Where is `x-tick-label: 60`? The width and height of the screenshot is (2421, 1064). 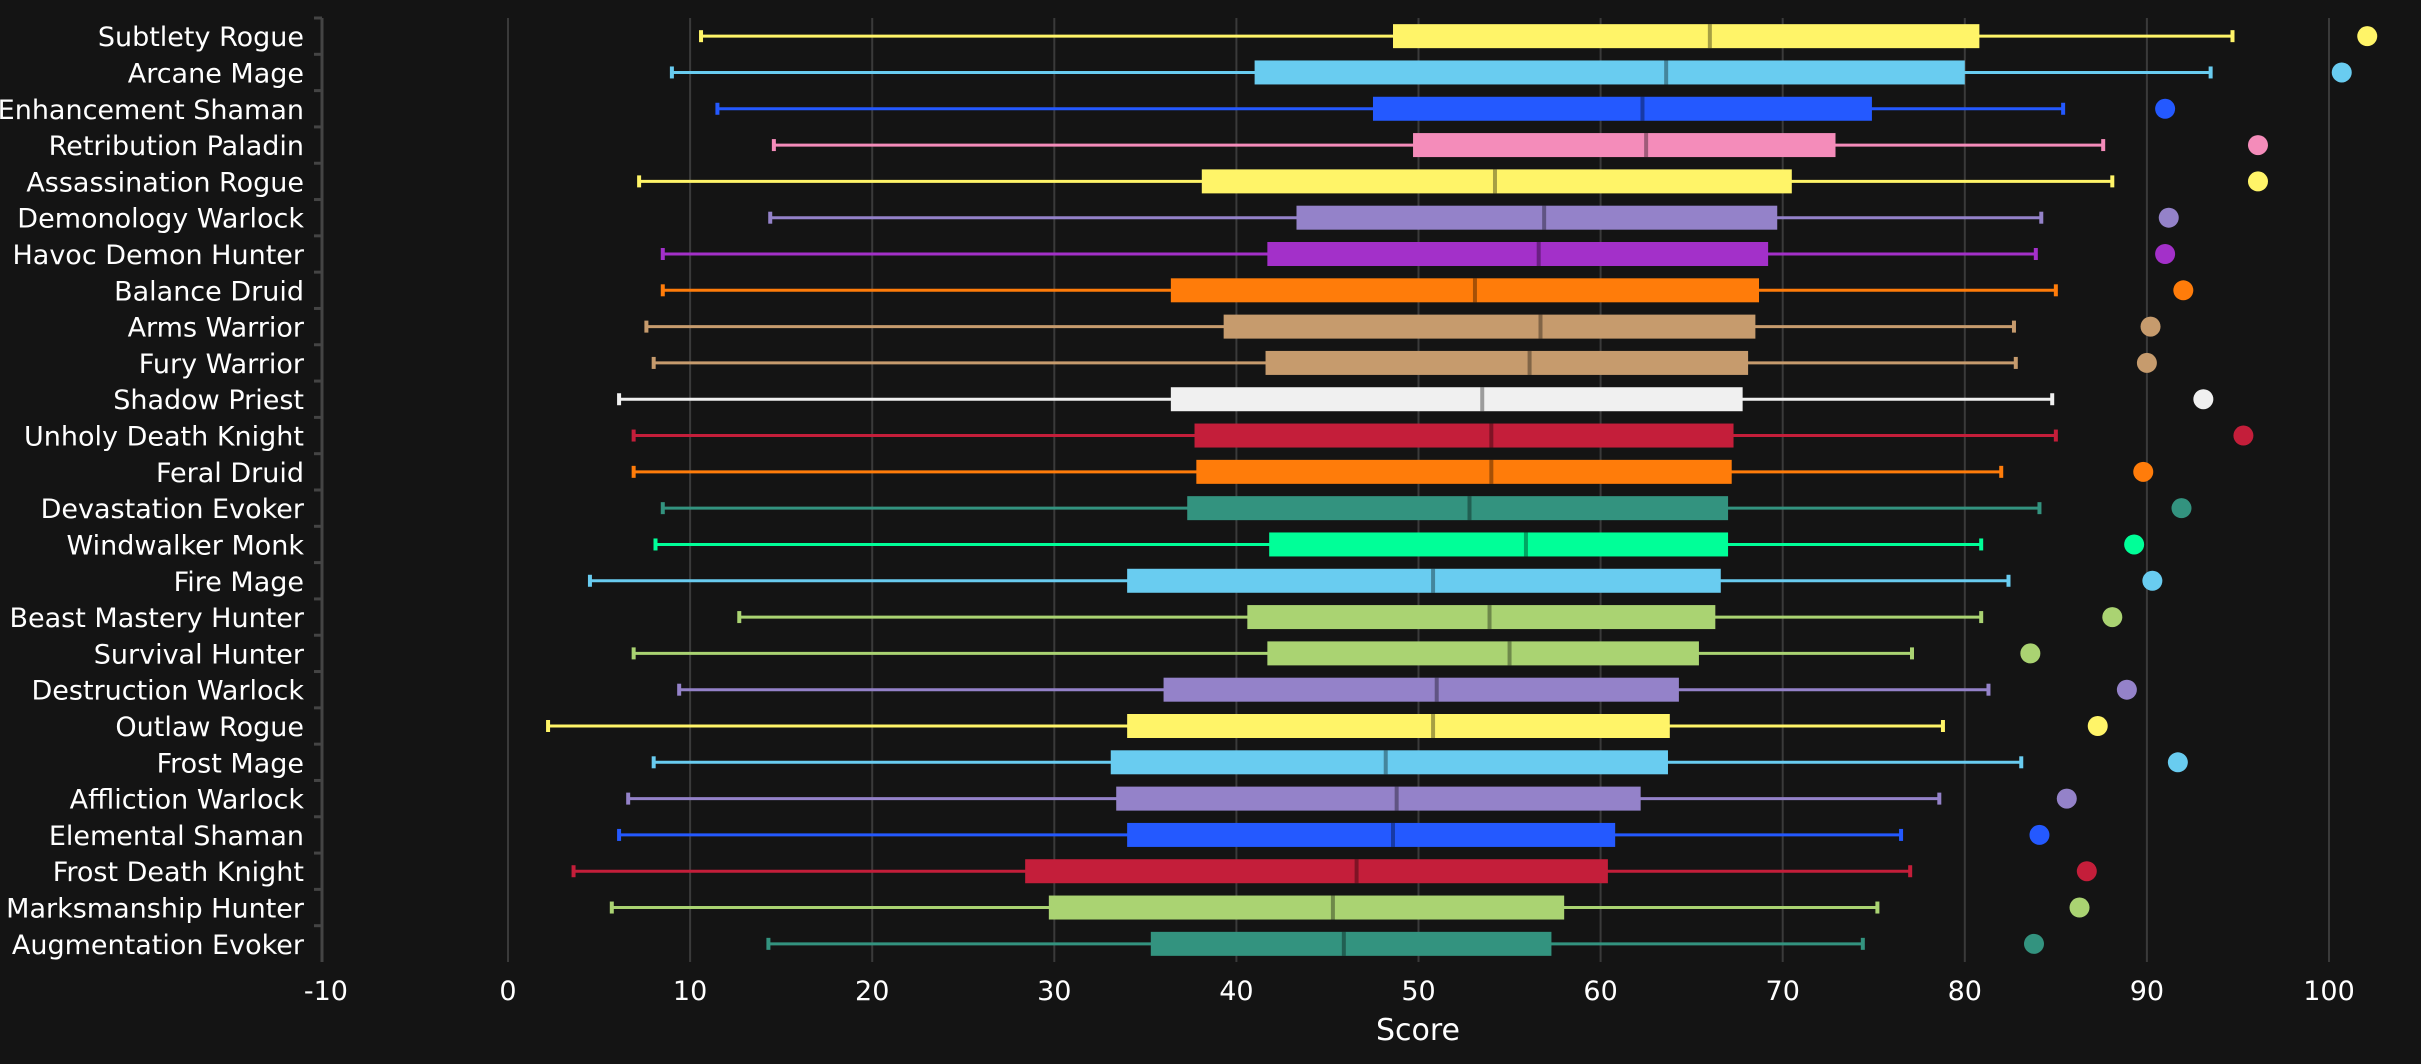
x-tick-label: 60 is located at coordinates (1600, 991).